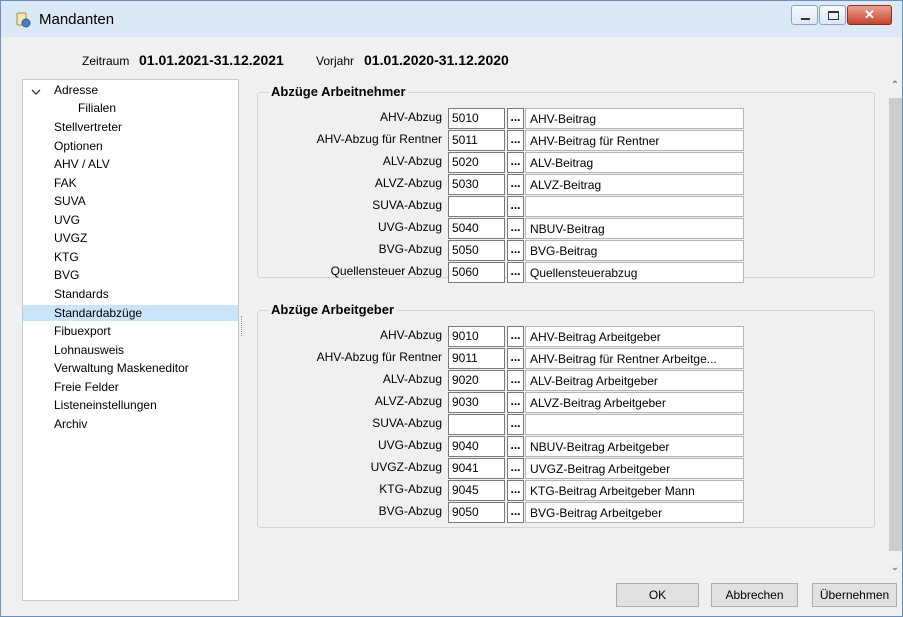  I want to click on lohnart-description: UVGZ-Beitrag Arbeitgeber, so click(634, 468).